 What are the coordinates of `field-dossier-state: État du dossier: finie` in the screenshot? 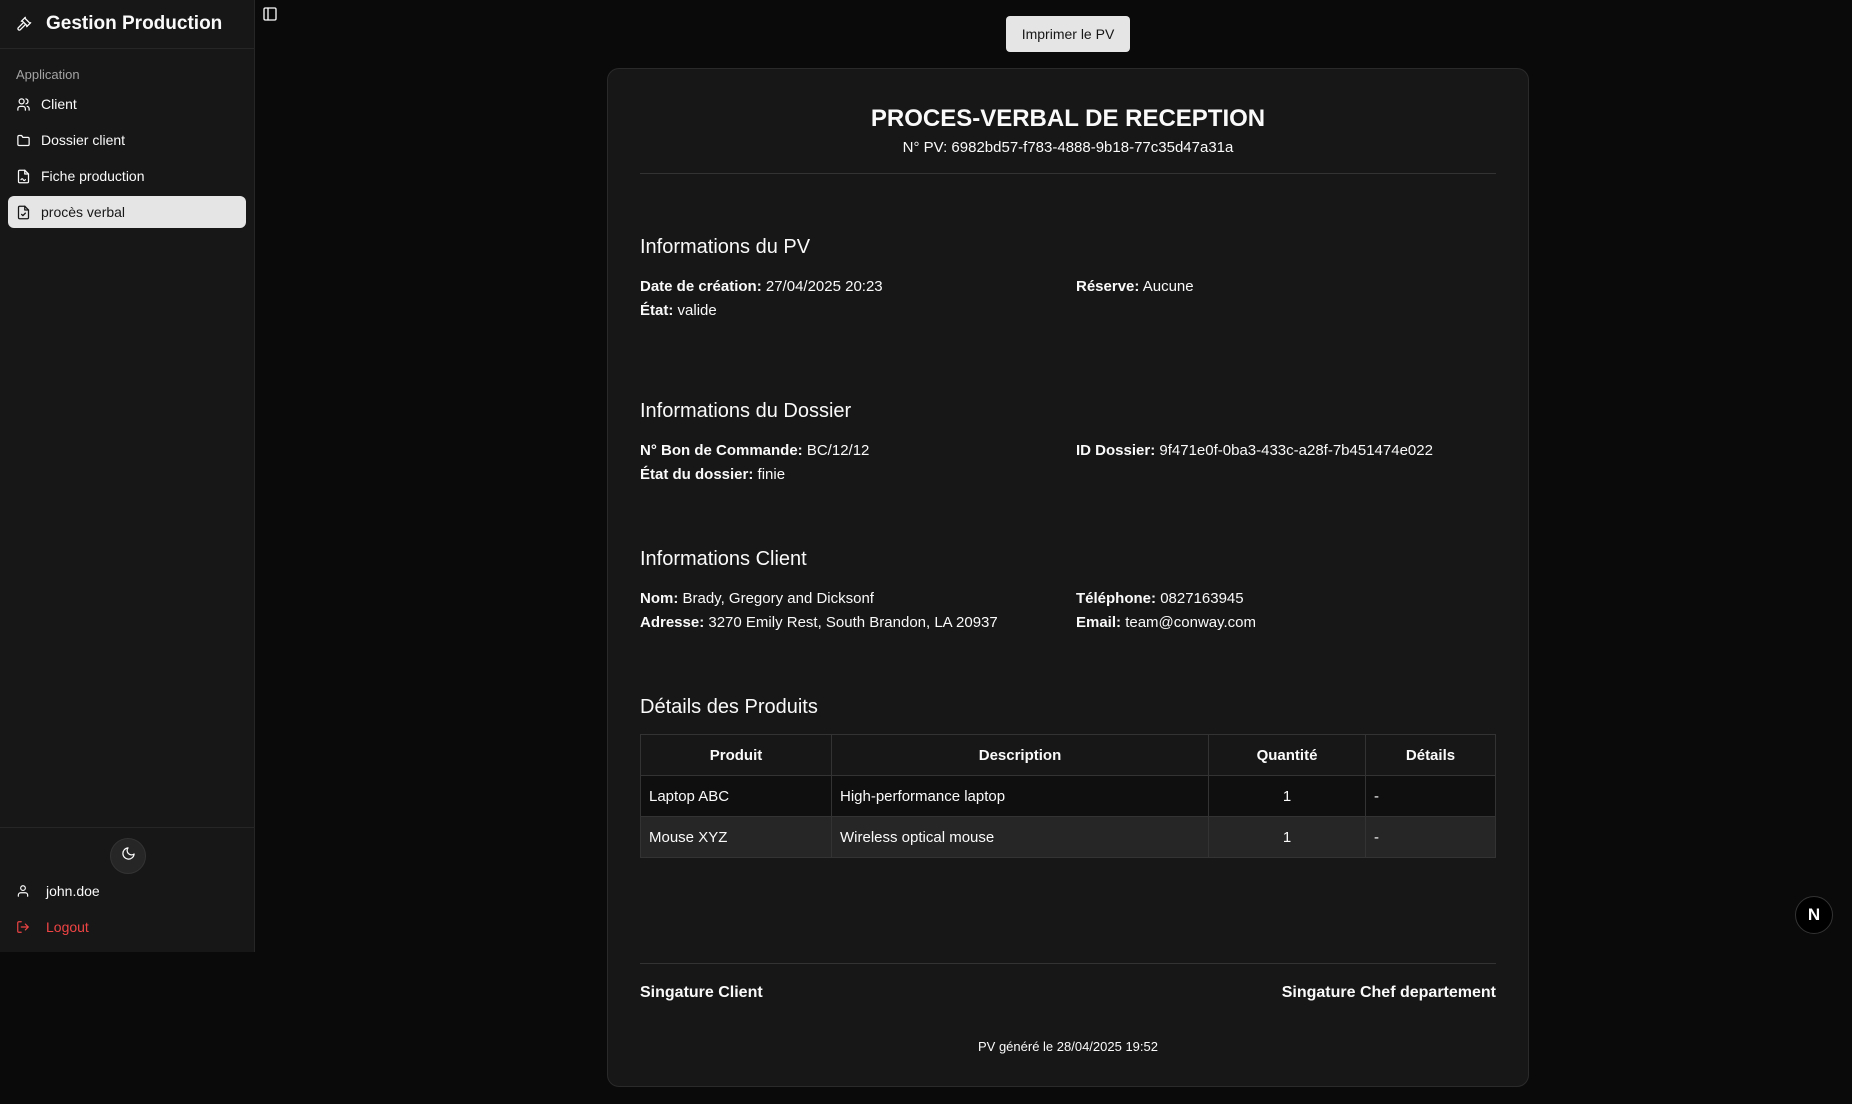 It's located at (712, 474).